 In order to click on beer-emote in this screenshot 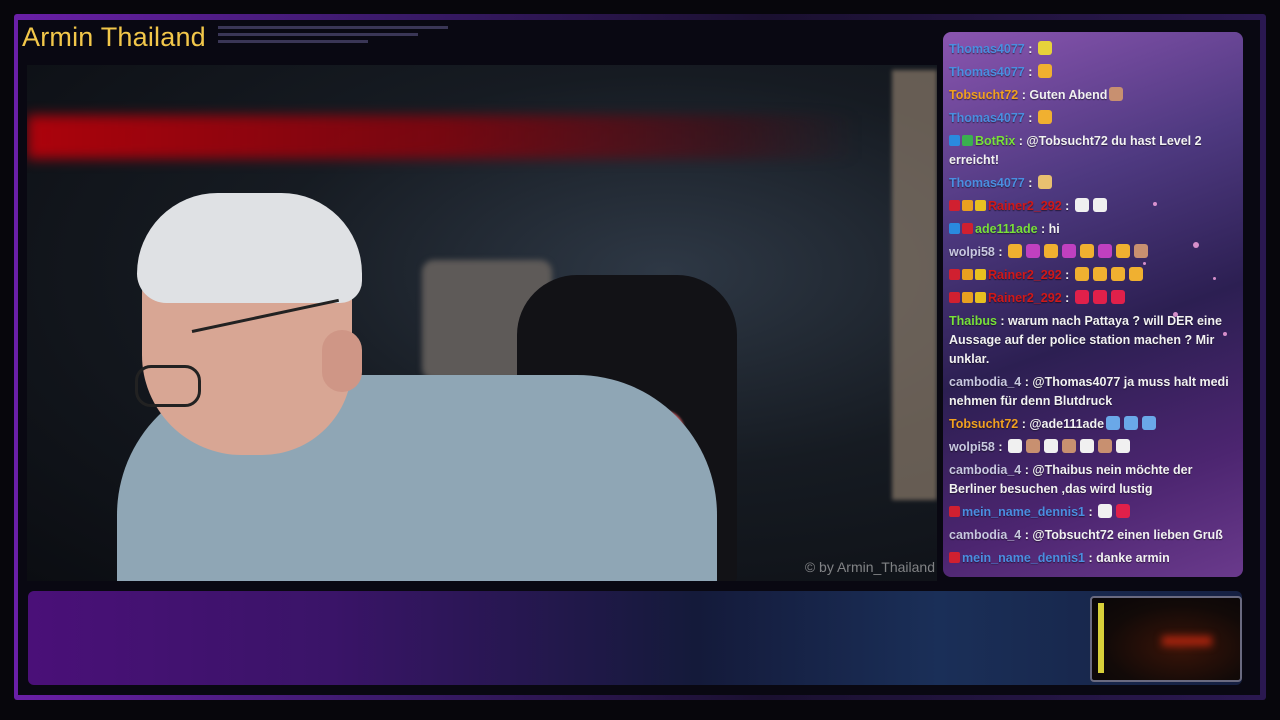, I will do `click(1044, 182)`.